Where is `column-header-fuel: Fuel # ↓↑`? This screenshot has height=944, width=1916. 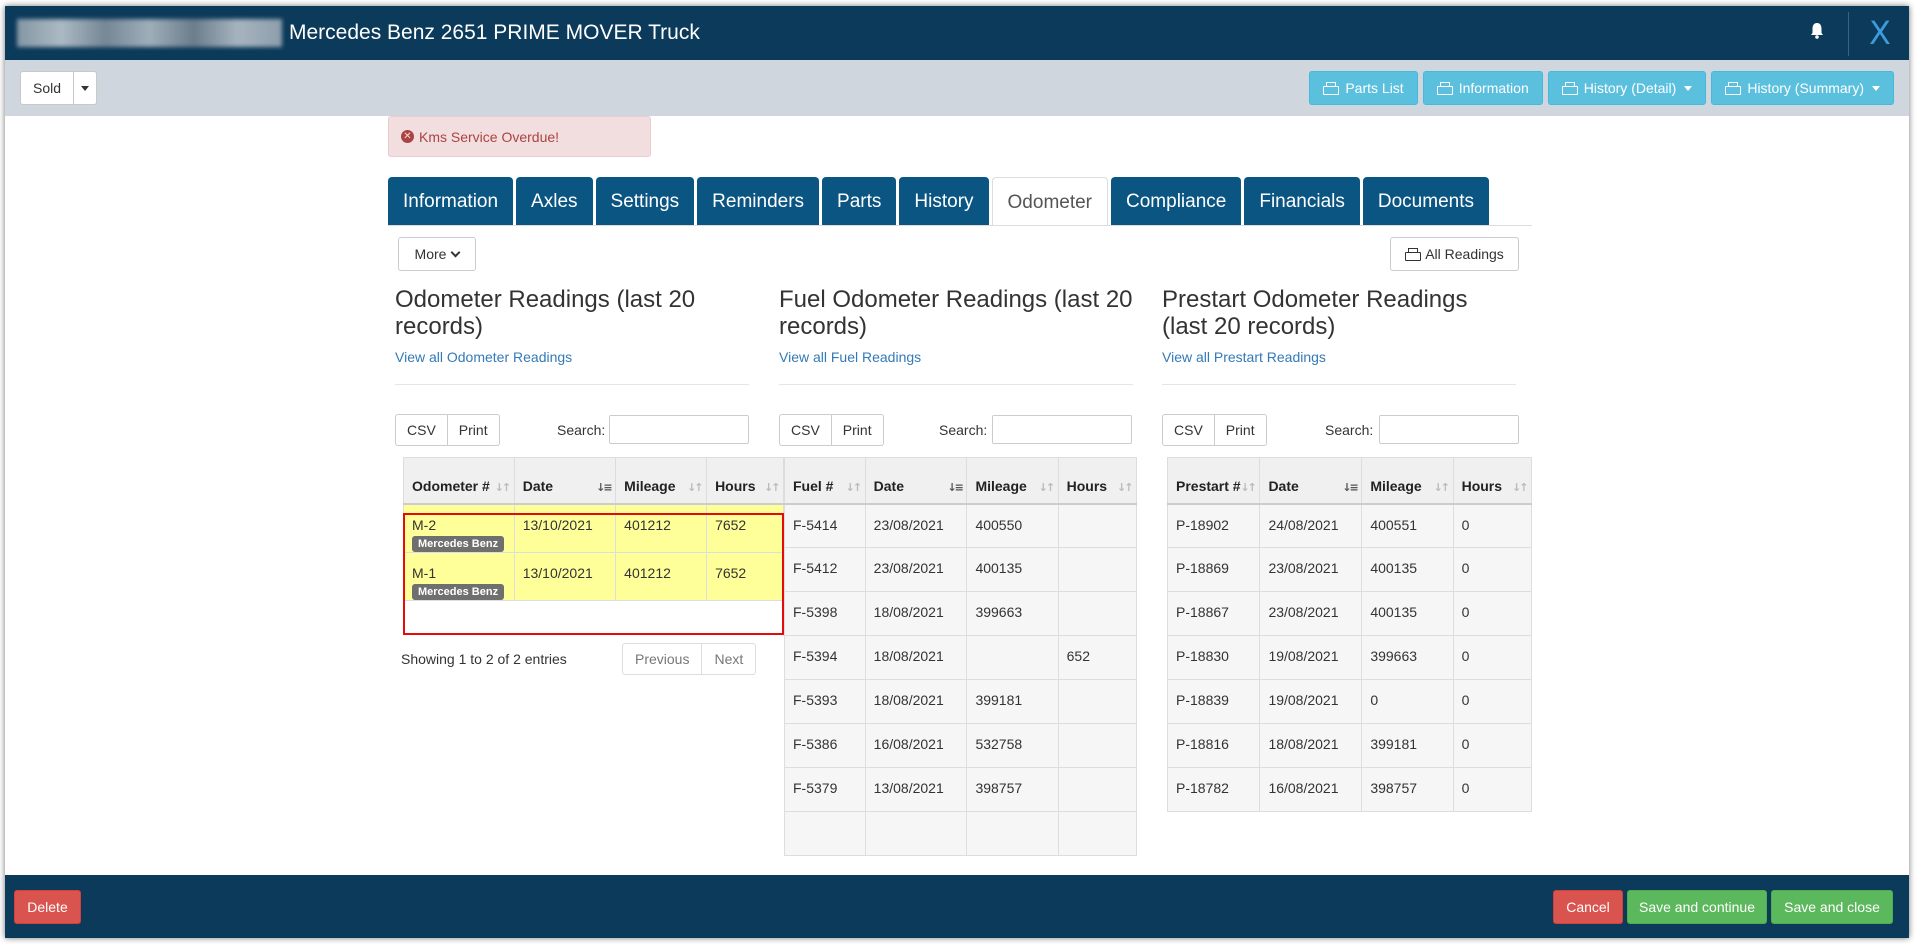 column-header-fuel: Fuel # ↓↑ is located at coordinates (825, 481).